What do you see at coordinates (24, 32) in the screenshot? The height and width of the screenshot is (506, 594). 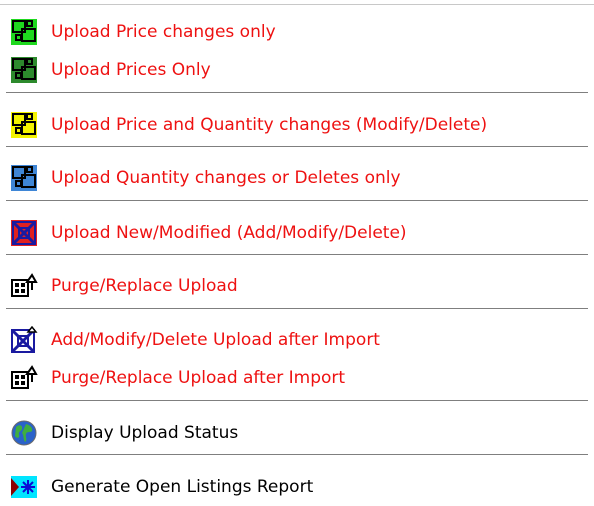 I see `upload-price-changes-icon` at bounding box center [24, 32].